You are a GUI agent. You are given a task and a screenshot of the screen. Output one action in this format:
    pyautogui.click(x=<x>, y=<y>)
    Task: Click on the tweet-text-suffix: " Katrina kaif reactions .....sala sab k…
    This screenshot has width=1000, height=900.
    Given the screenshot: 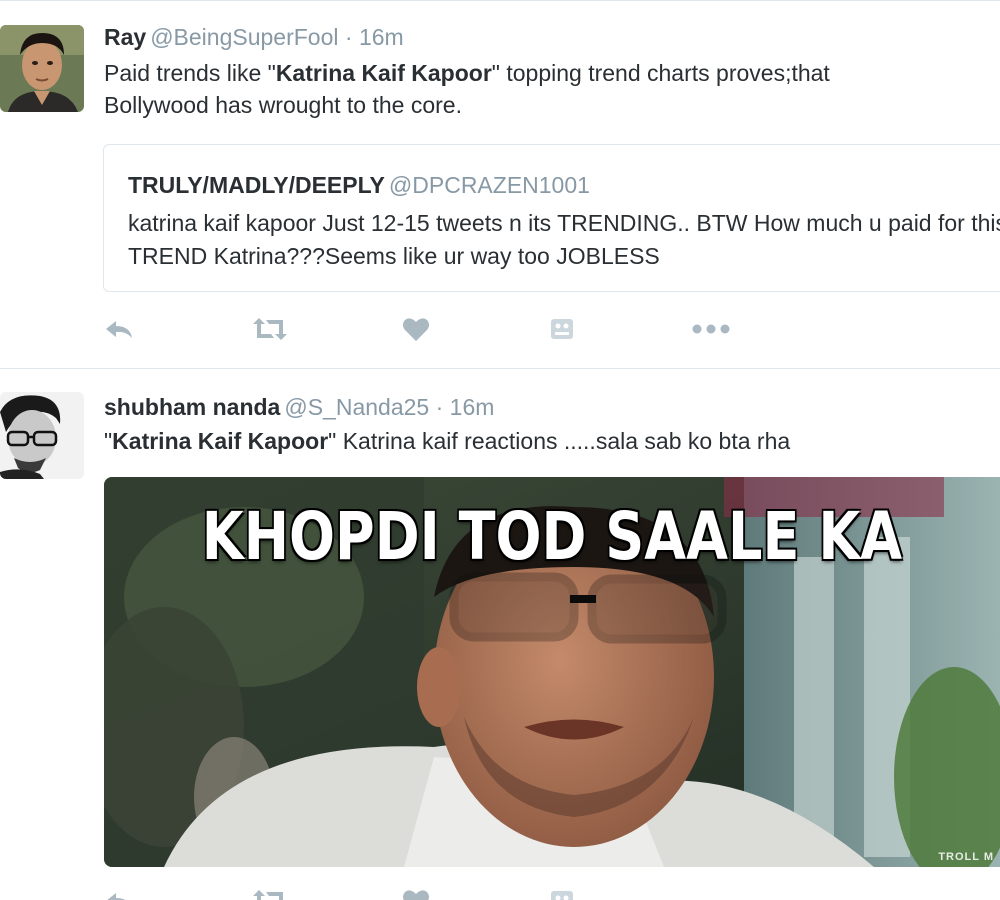 What is the action you would take?
    pyautogui.click(x=559, y=441)
    